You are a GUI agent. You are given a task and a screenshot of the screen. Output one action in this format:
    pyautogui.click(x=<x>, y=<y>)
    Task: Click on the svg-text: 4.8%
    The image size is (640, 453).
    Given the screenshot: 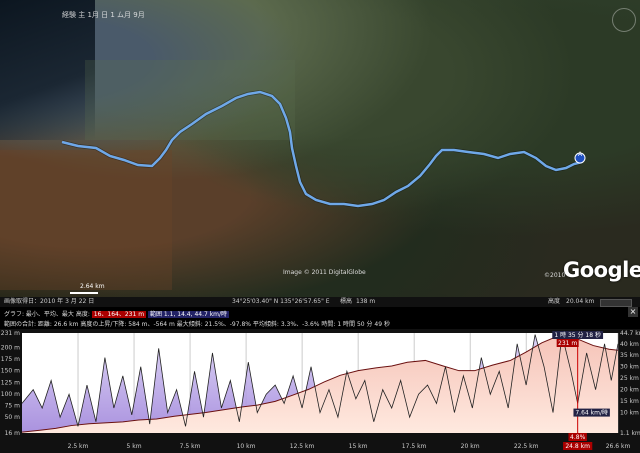 What is the action you would take?
    pyautogui.click(x=578, y=437)
    